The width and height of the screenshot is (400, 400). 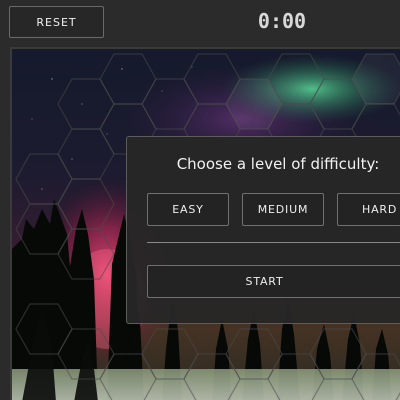 I want to click on snow-ground, so click(x=206, y=384).